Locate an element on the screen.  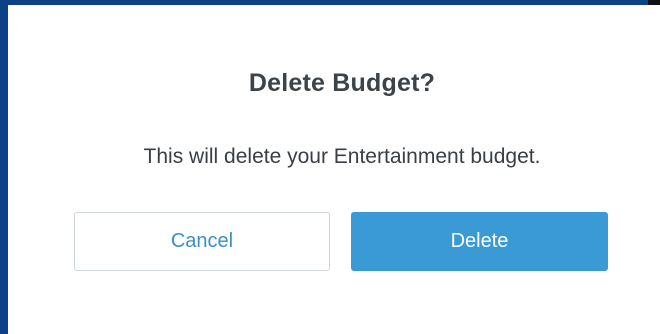
delete-button-label: Delete is located at coordinates (479, 241).